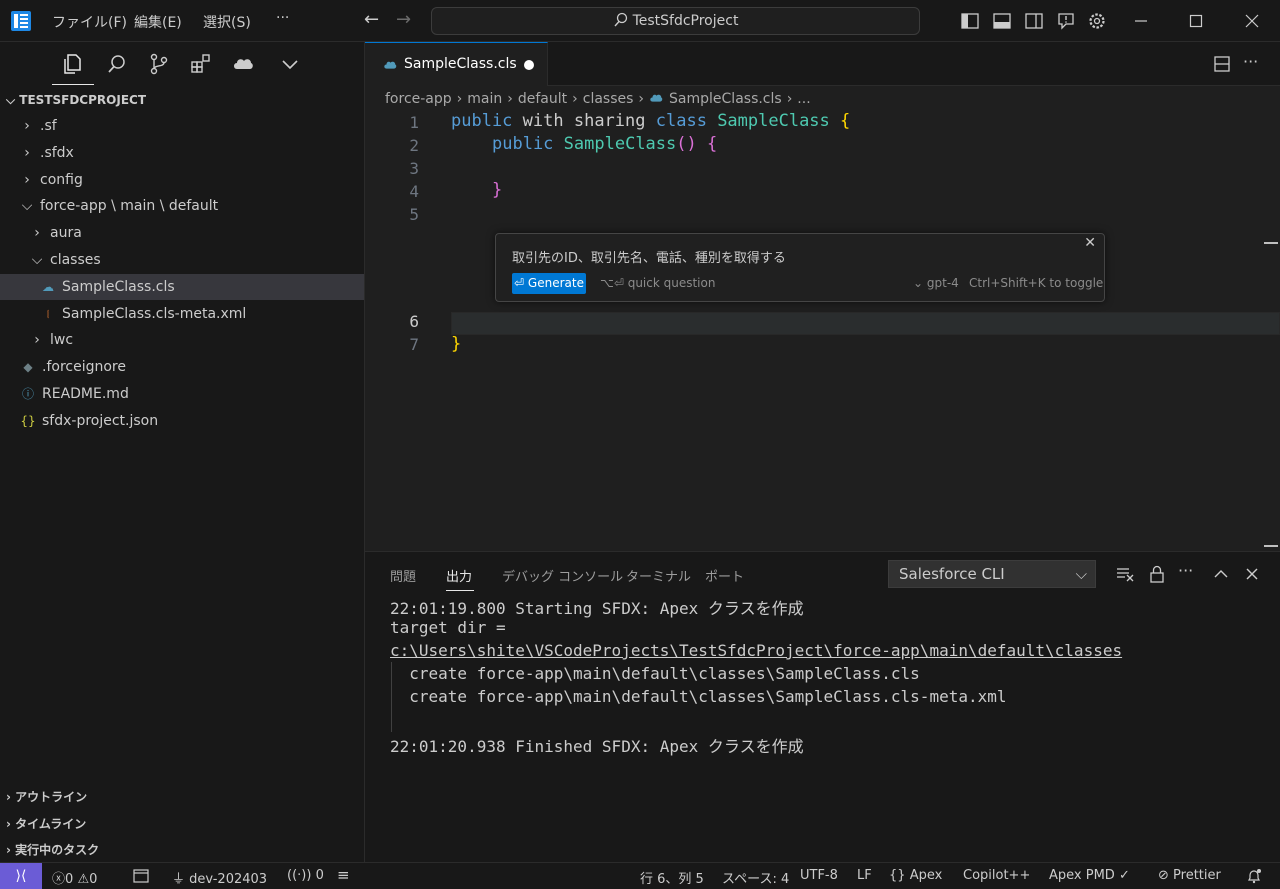  I want to click on generate-button: ⏎ Generate, so click(549, 283).